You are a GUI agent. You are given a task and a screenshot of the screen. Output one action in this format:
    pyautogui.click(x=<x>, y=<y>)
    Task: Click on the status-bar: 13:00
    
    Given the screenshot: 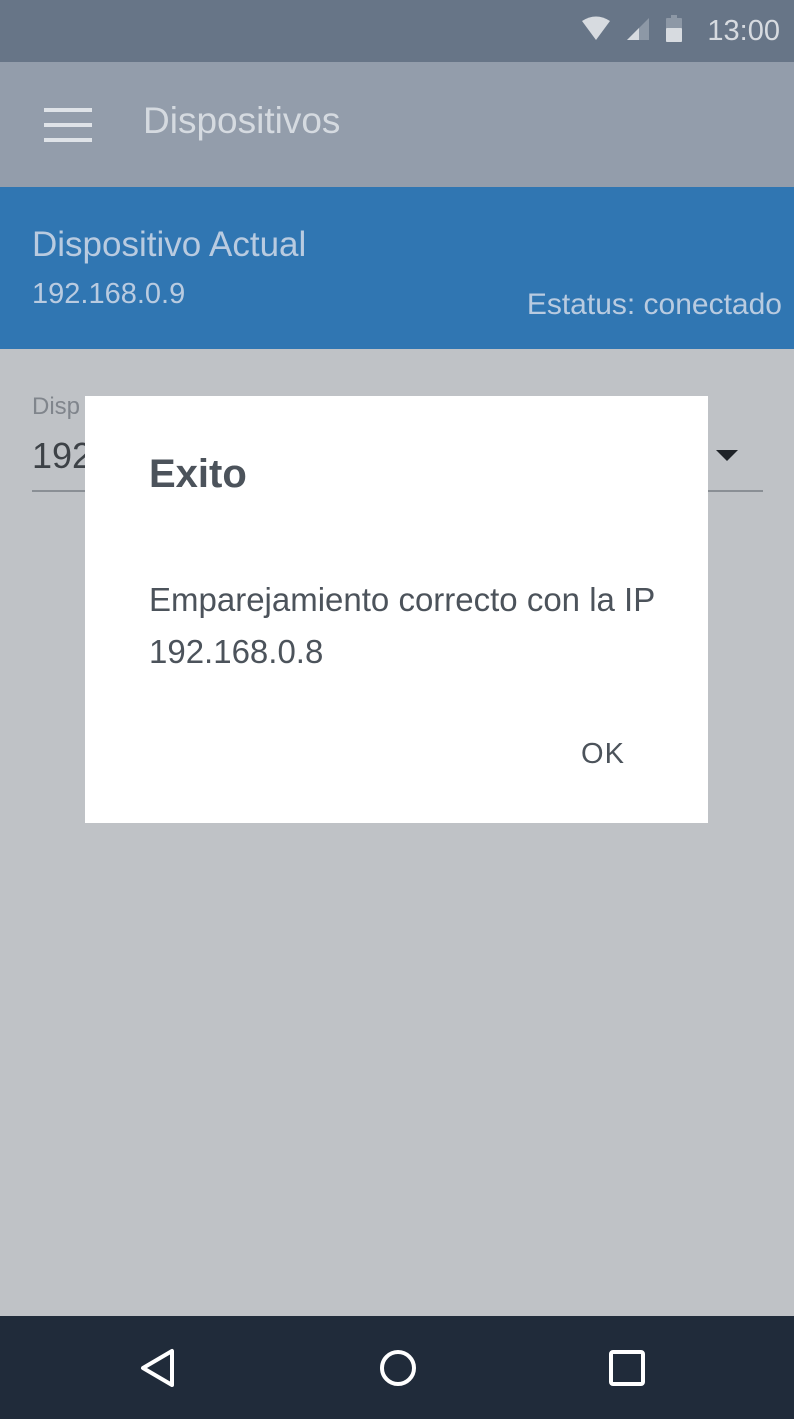 What is the action you would take?
    pyautogui.click(x=397, y=31)
    